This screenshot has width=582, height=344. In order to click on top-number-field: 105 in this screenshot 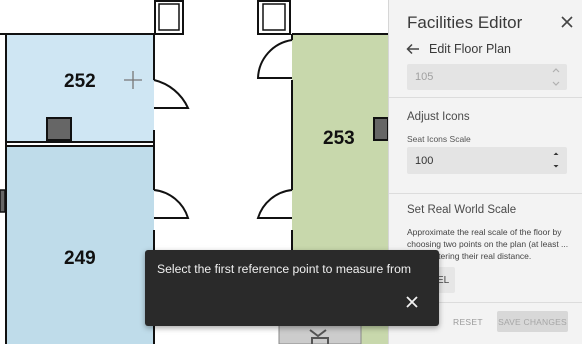, I will do `click(487, 77)`.